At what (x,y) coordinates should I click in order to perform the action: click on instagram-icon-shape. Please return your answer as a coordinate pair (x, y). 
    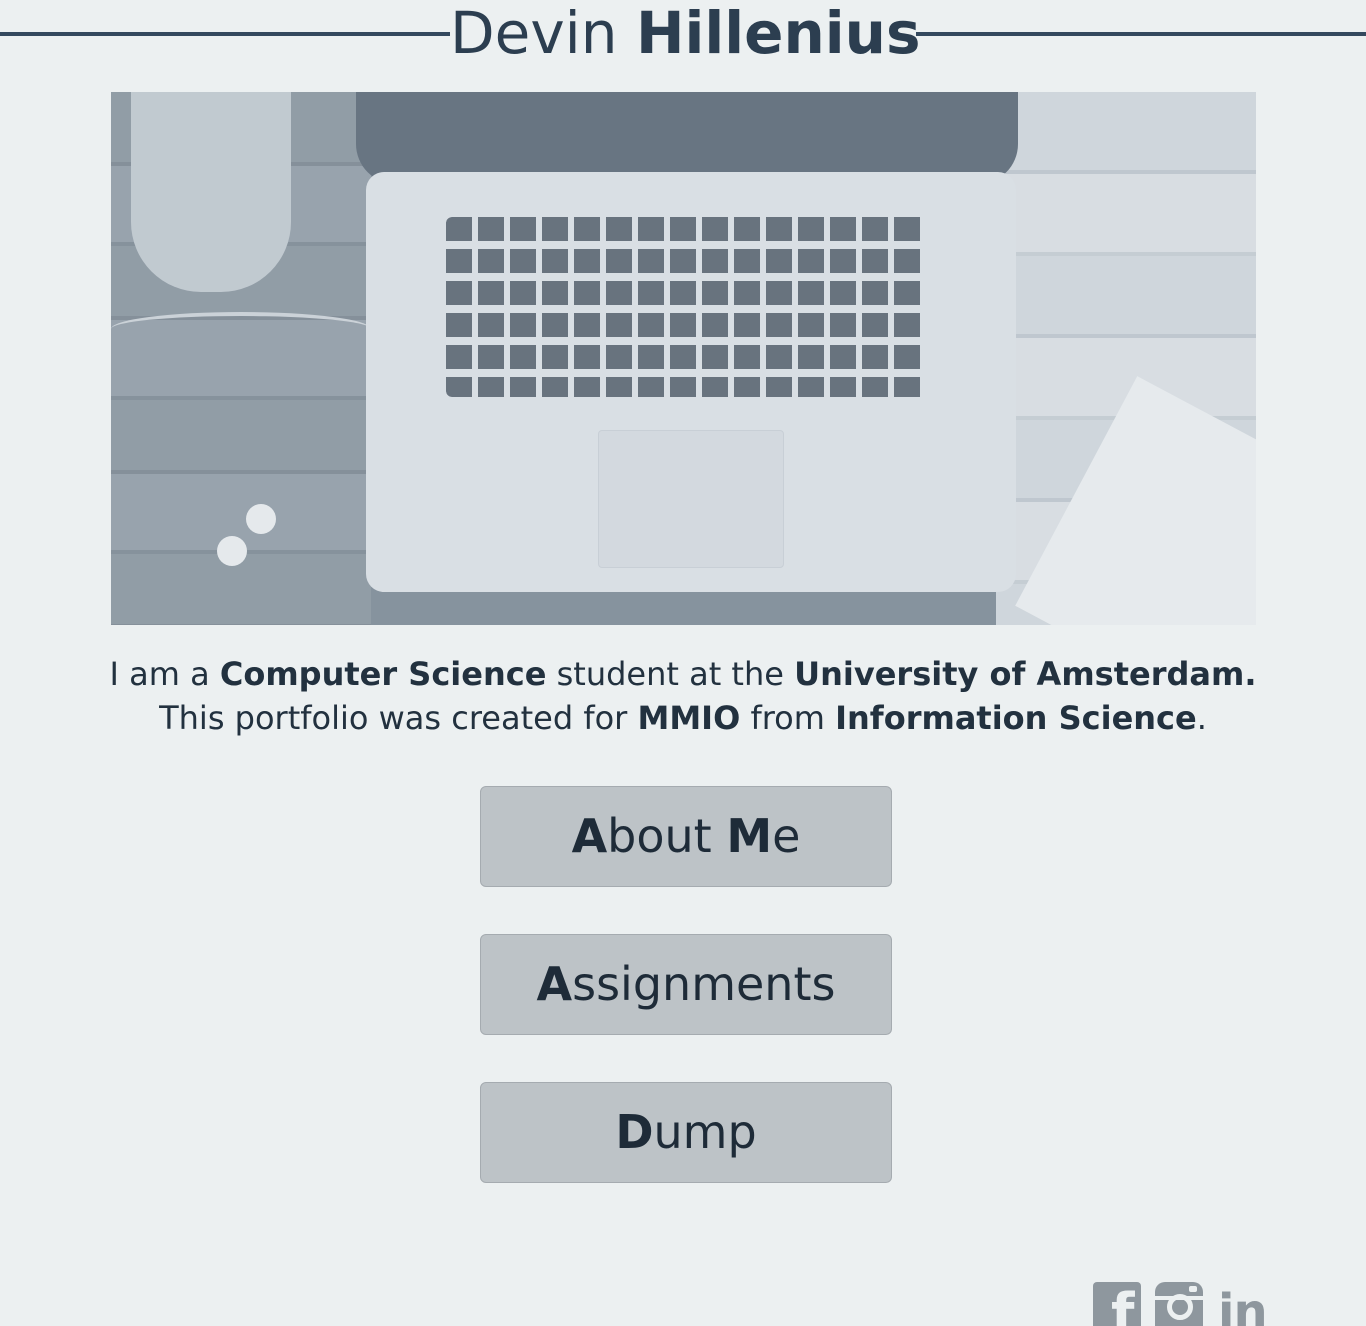
    Looking at the image, I should click on (1179, 1304).